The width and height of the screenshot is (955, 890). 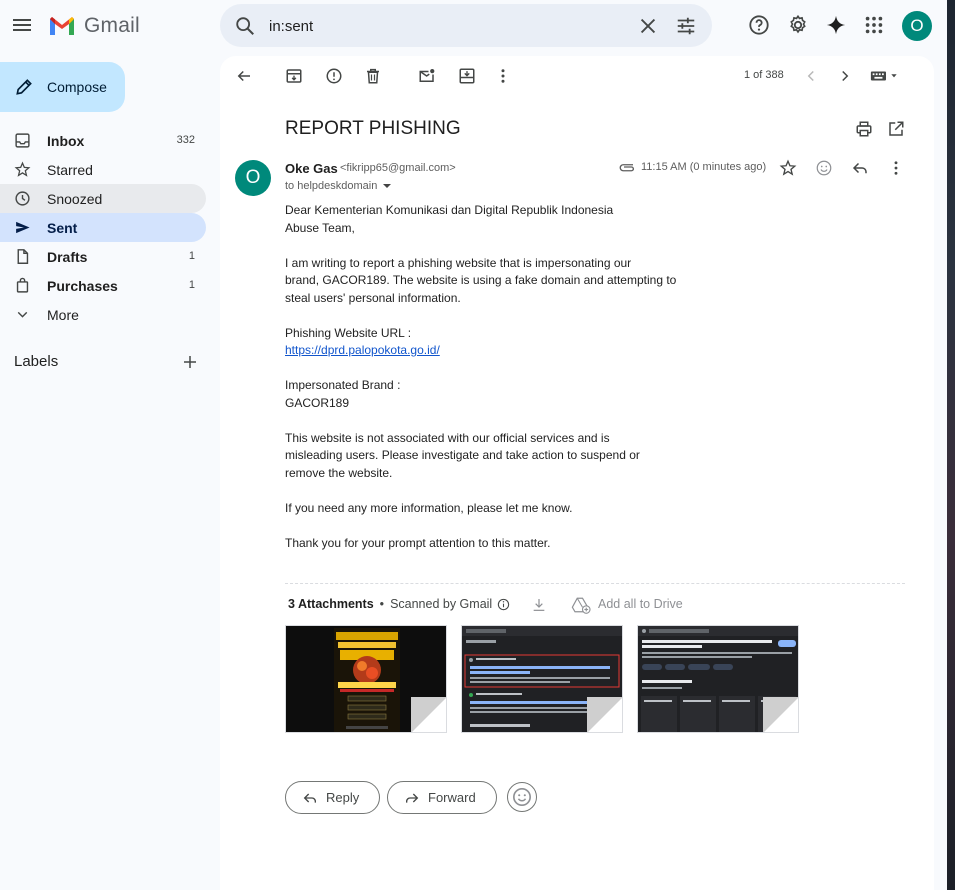 I want to click on search-icon, so click(x=245, y=26).